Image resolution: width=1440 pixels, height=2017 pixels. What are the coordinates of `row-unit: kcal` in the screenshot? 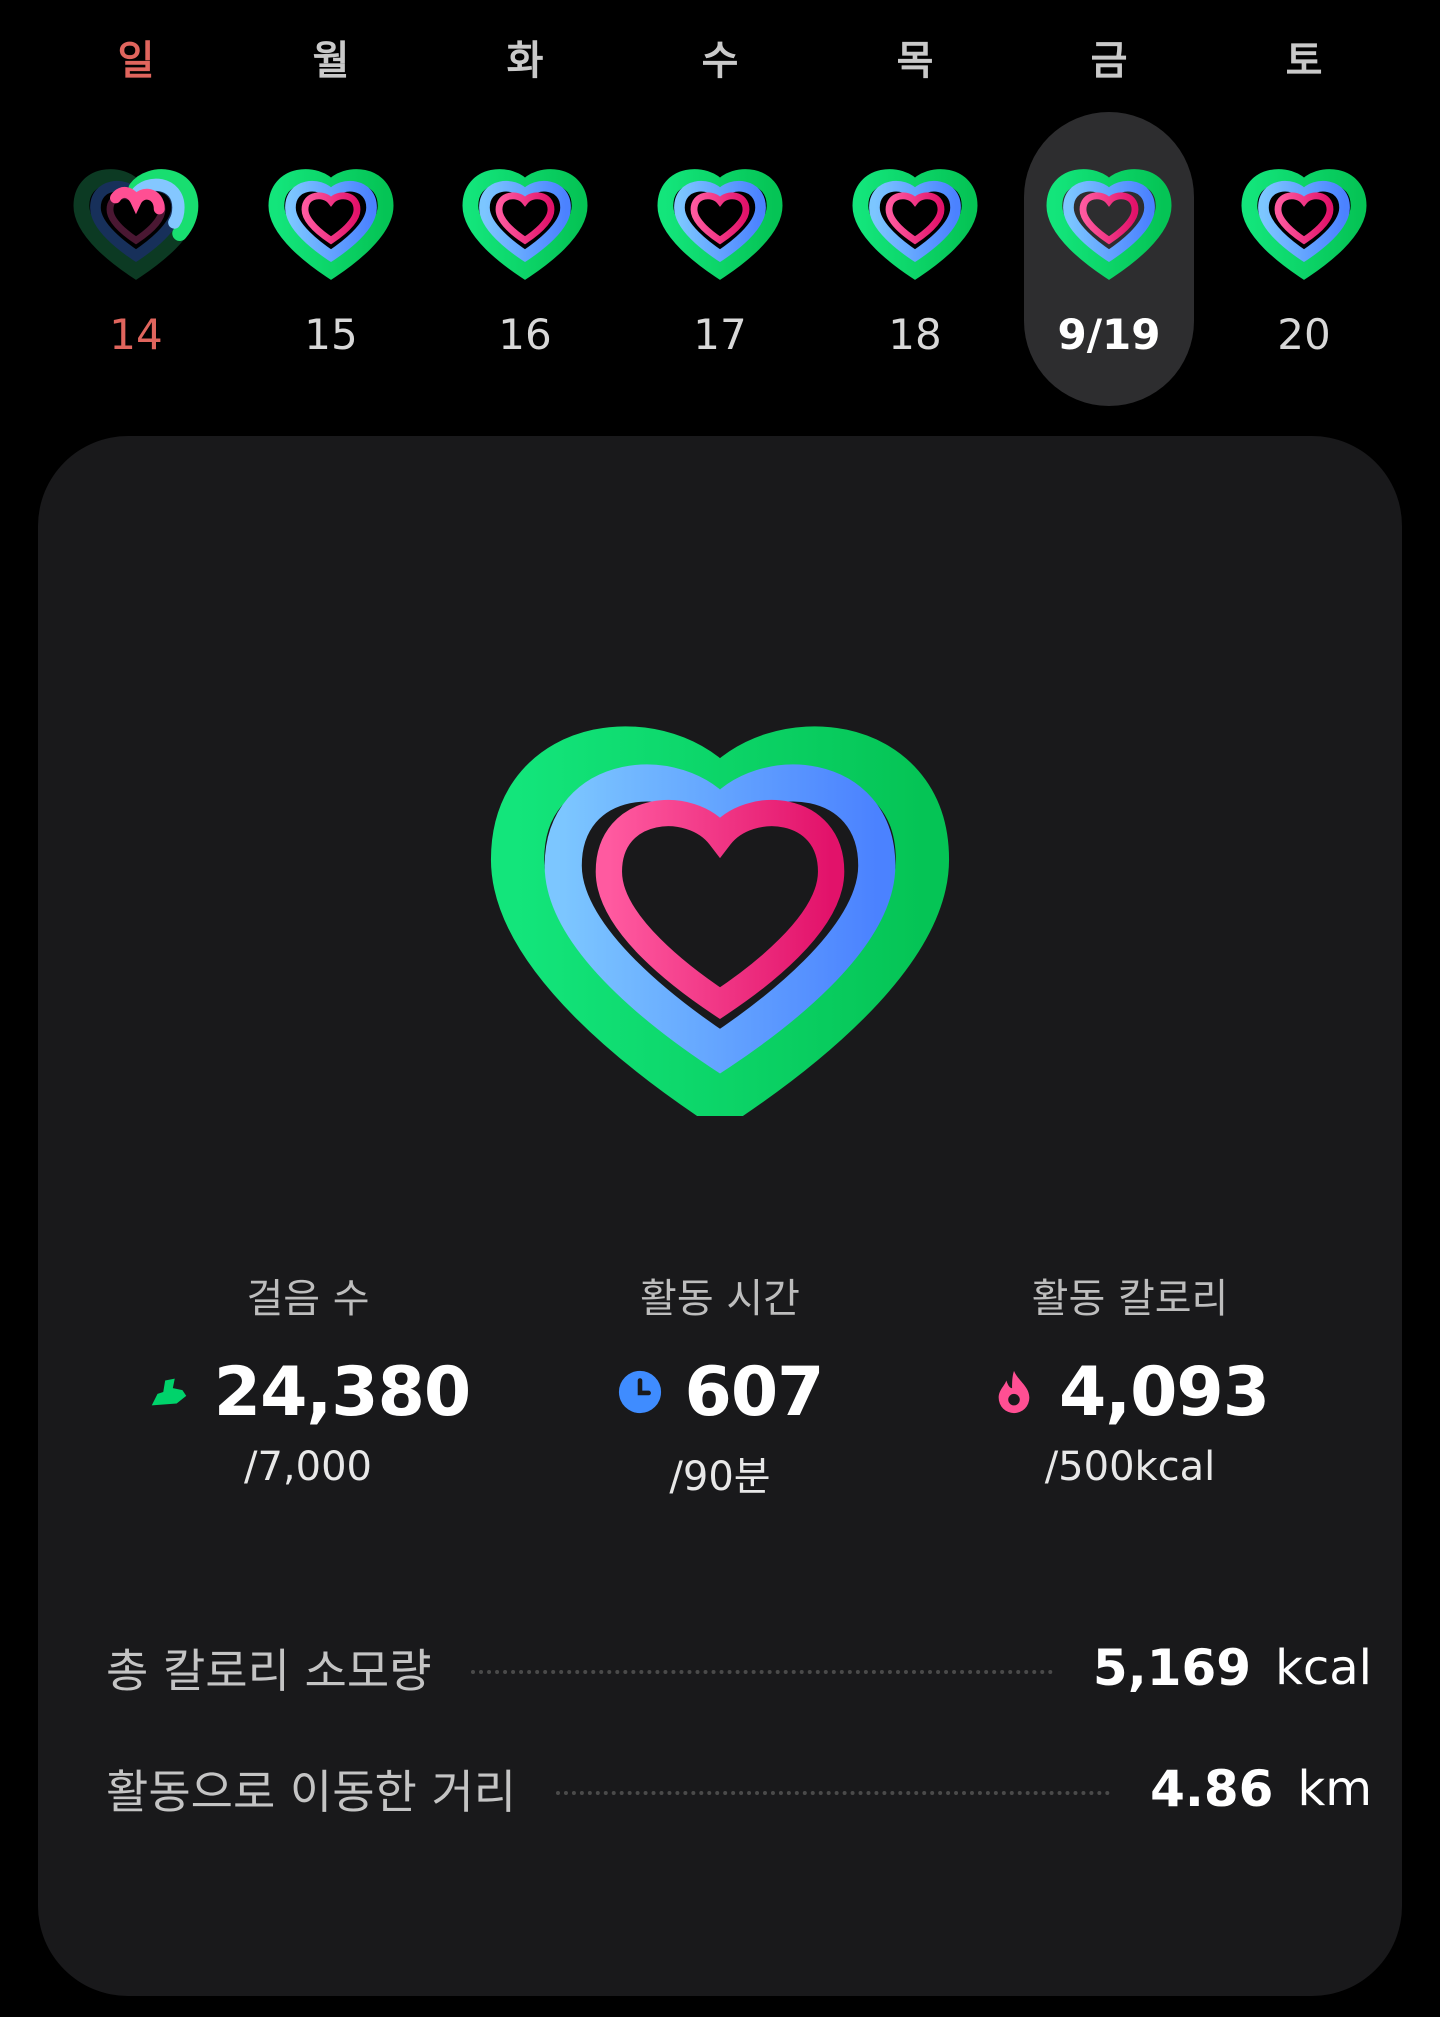 It's located at (1323, 1668).